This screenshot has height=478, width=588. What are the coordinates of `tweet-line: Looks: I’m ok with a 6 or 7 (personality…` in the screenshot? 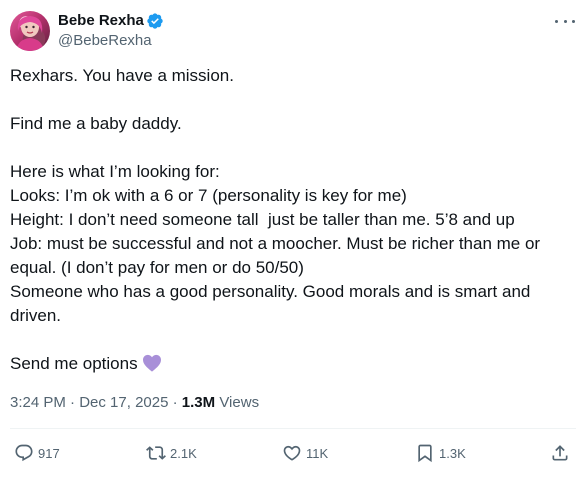 It's located at (208, 195).